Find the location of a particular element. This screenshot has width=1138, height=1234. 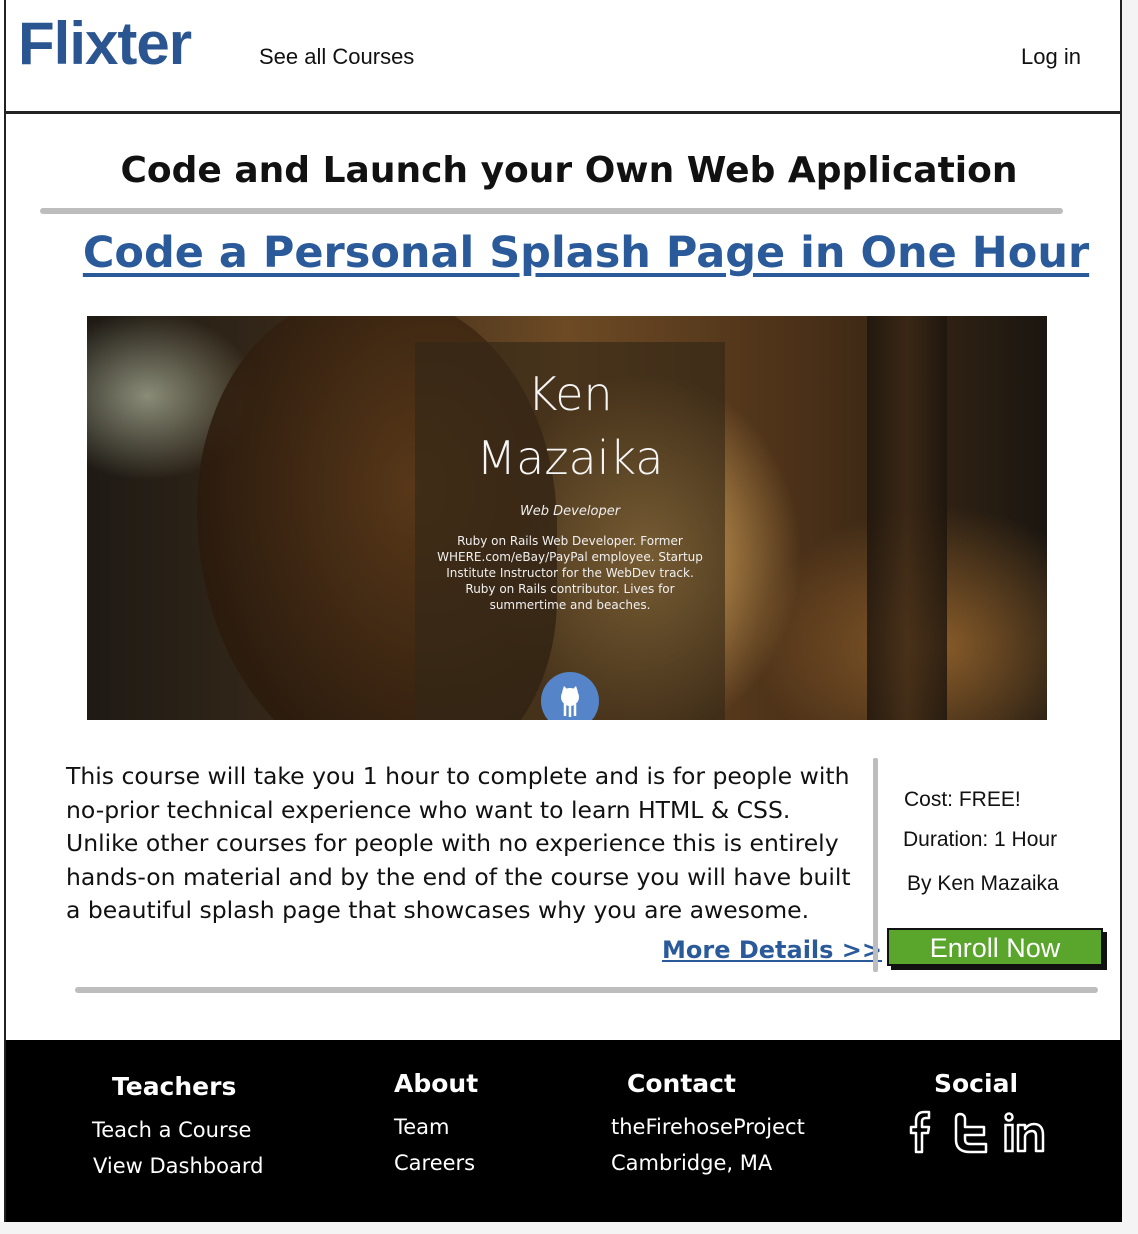

footer-link-view-dashboard: View Dashboard is located at coordinates (178, 1166).